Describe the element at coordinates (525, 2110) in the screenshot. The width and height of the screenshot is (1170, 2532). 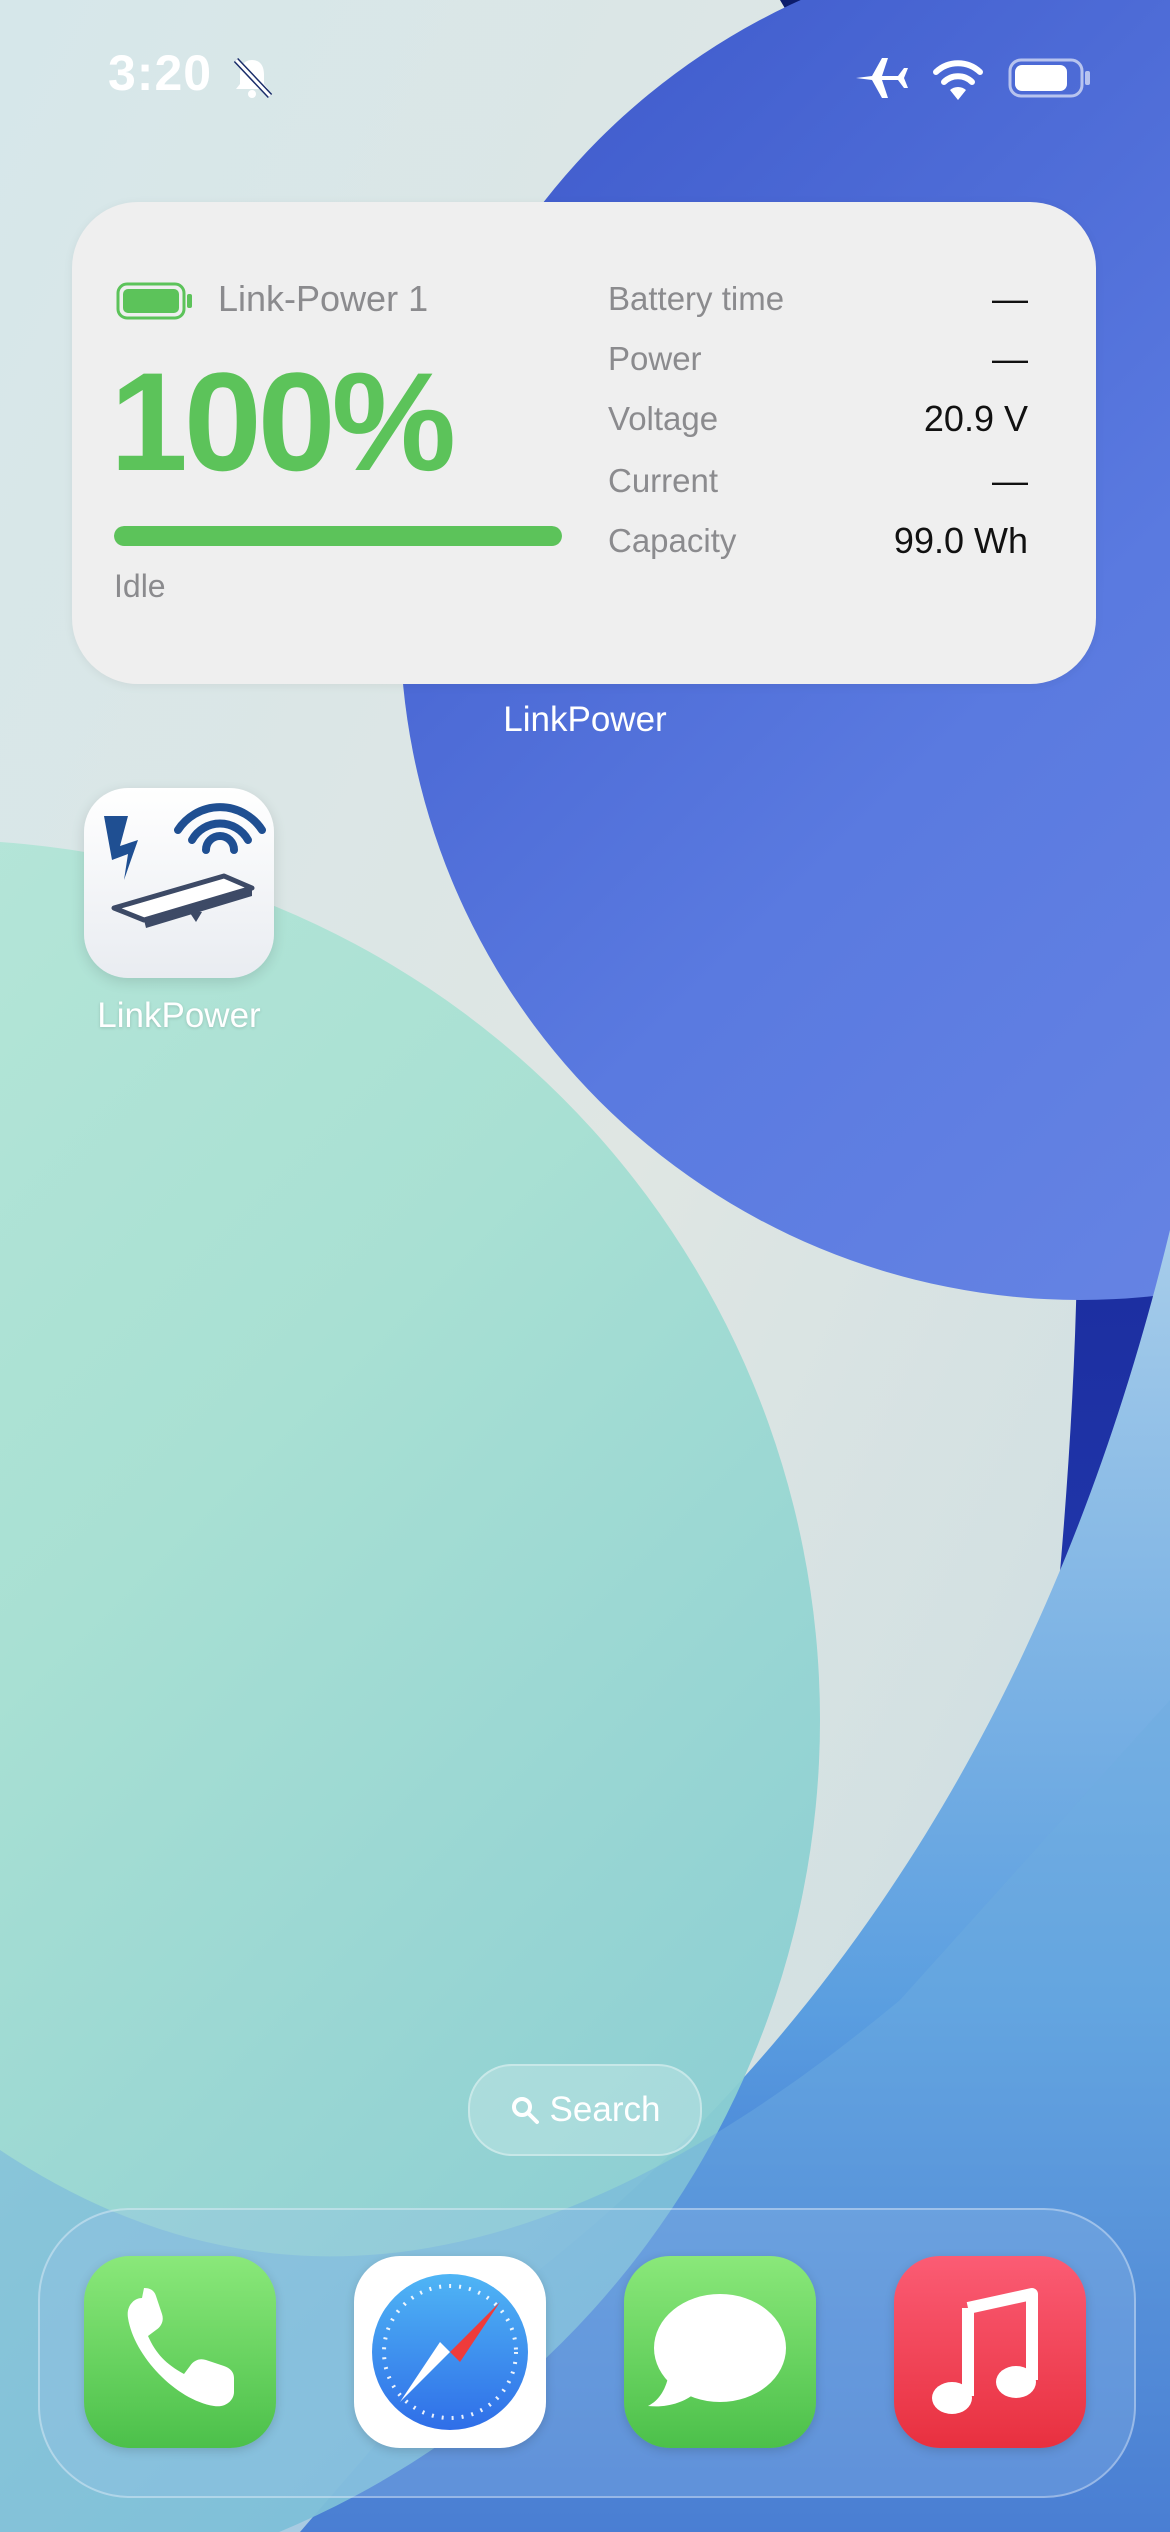
I see `search-icon` at that location.